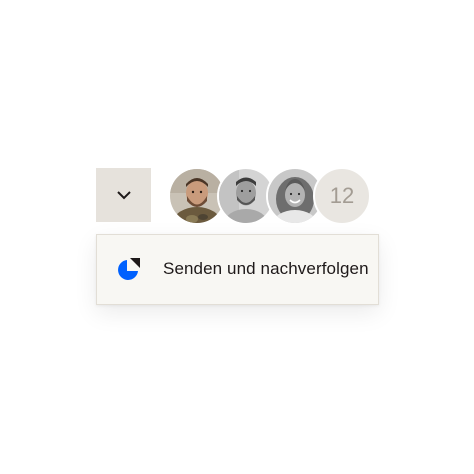 Image resolution: width=474 pixels, height=474 pixels. I want to click on chevron-down-icon, so click(123, 195).